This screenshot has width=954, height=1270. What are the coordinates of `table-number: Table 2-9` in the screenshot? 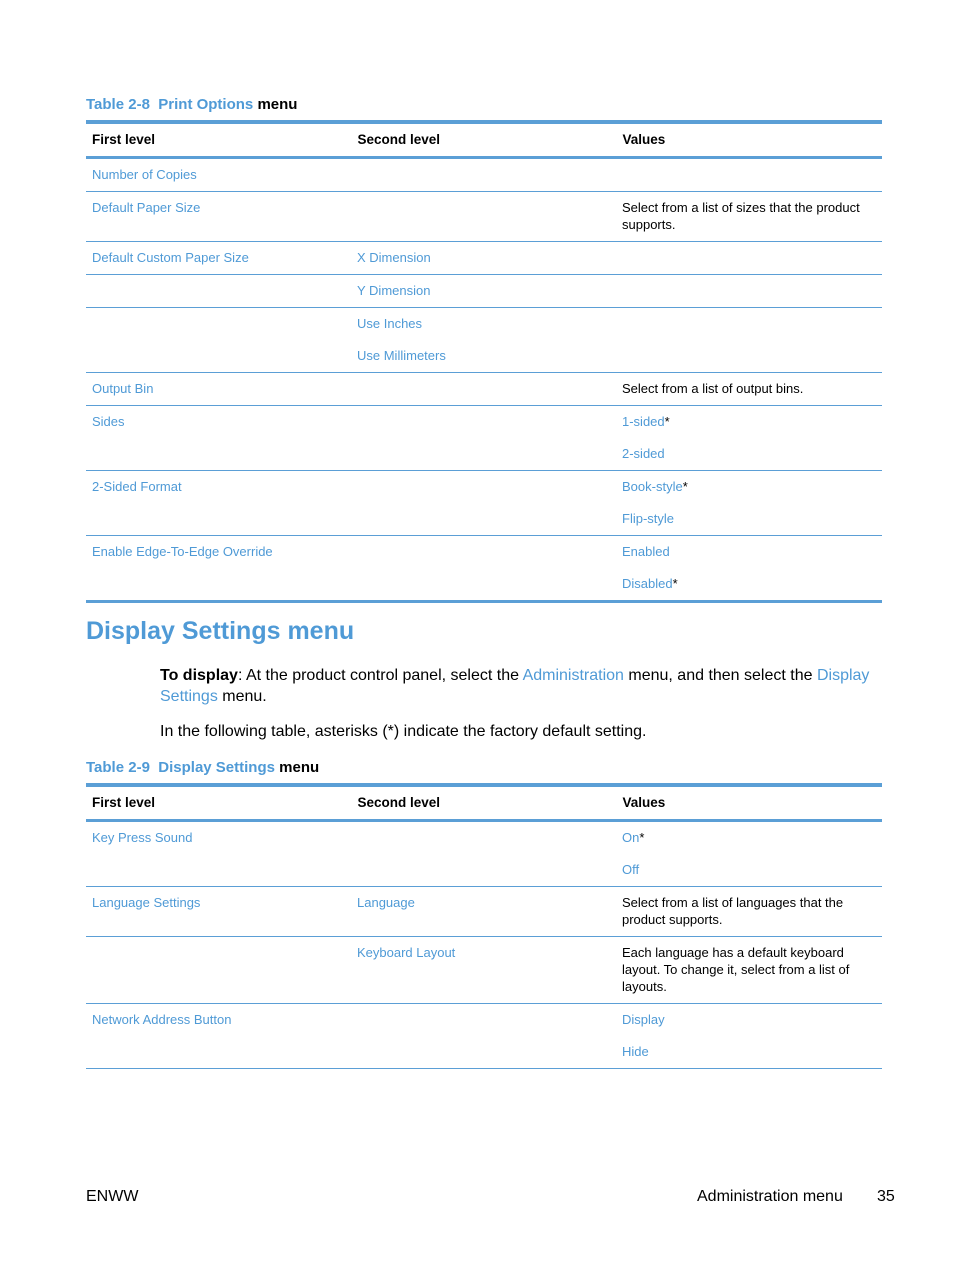 It's located at (118, 767).